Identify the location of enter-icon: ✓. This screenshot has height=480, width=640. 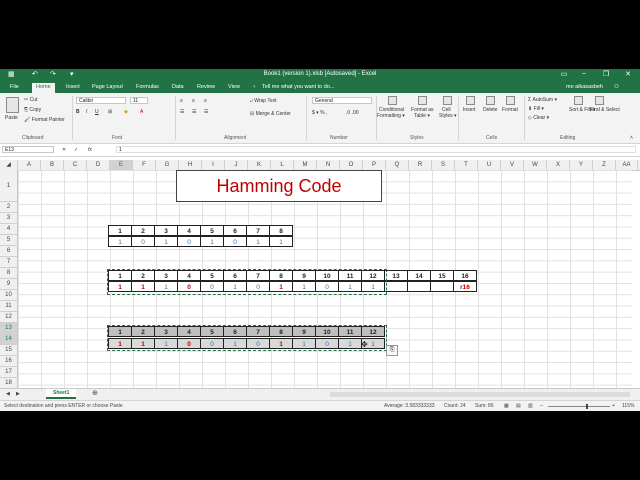
(76, 150).